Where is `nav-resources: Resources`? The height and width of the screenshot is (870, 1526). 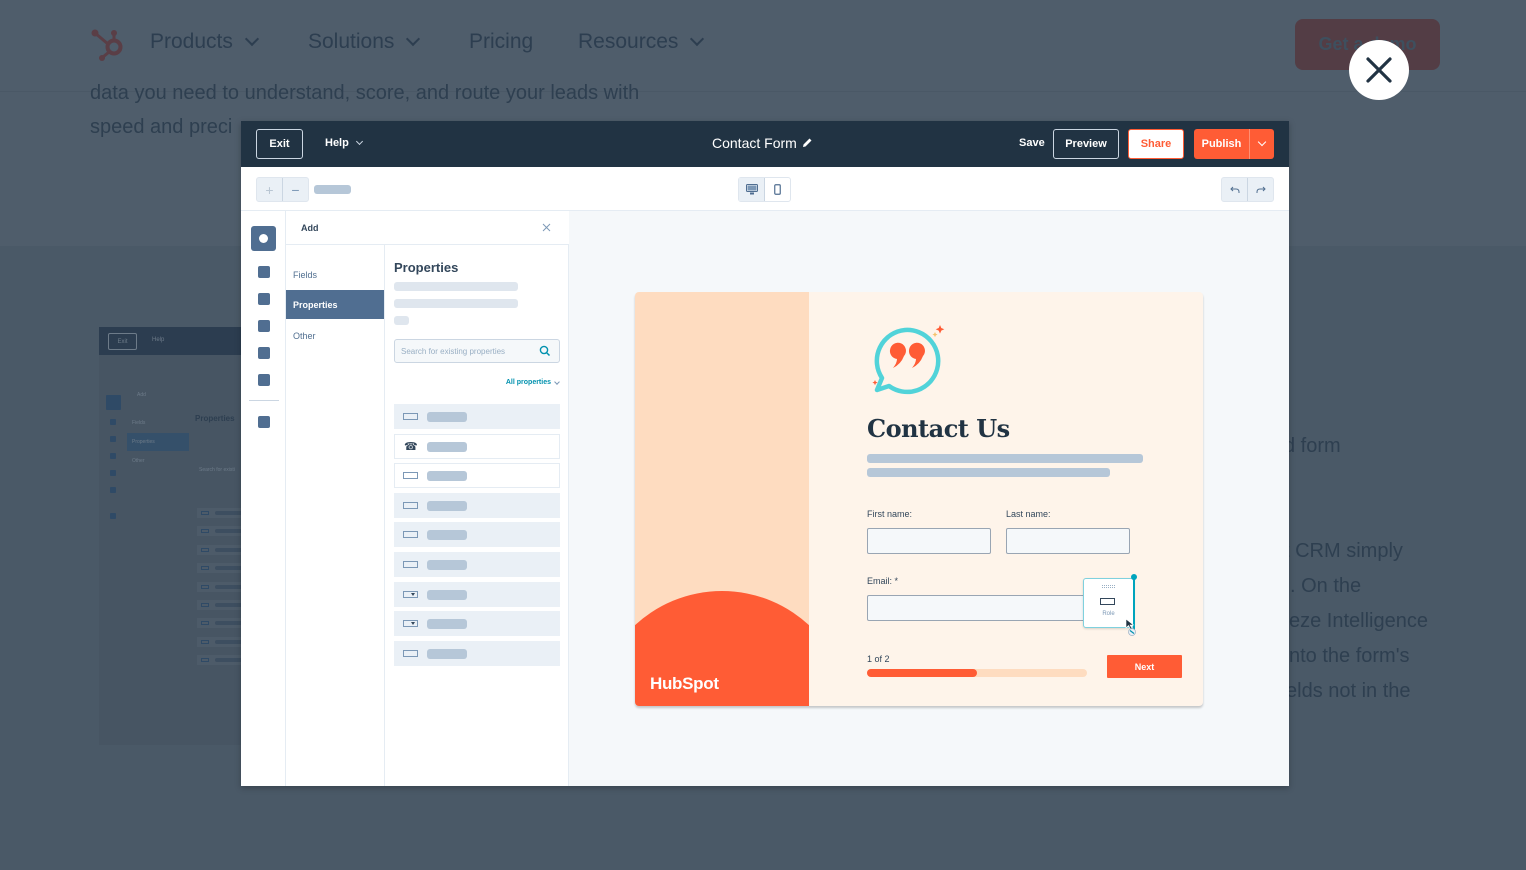 nav-resources: Resources is located at coordinates (641, 42).